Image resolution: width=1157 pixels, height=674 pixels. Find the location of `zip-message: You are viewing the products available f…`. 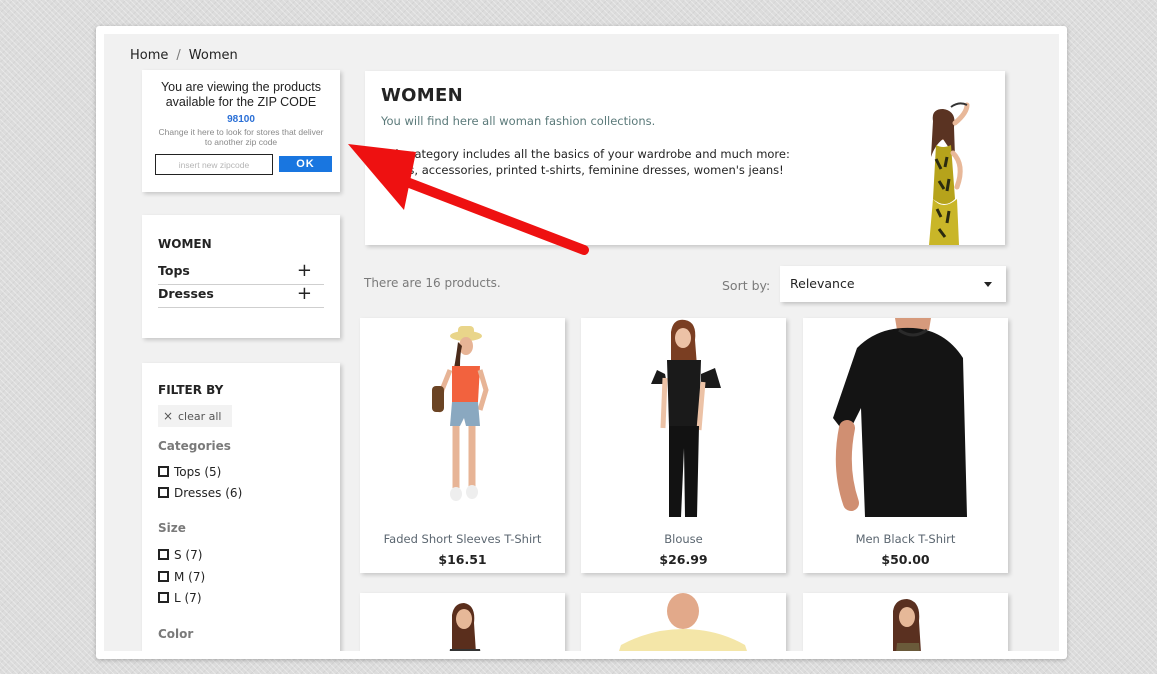

zip-message: You are viewing the products available f… is located at coordinates (241, 94).